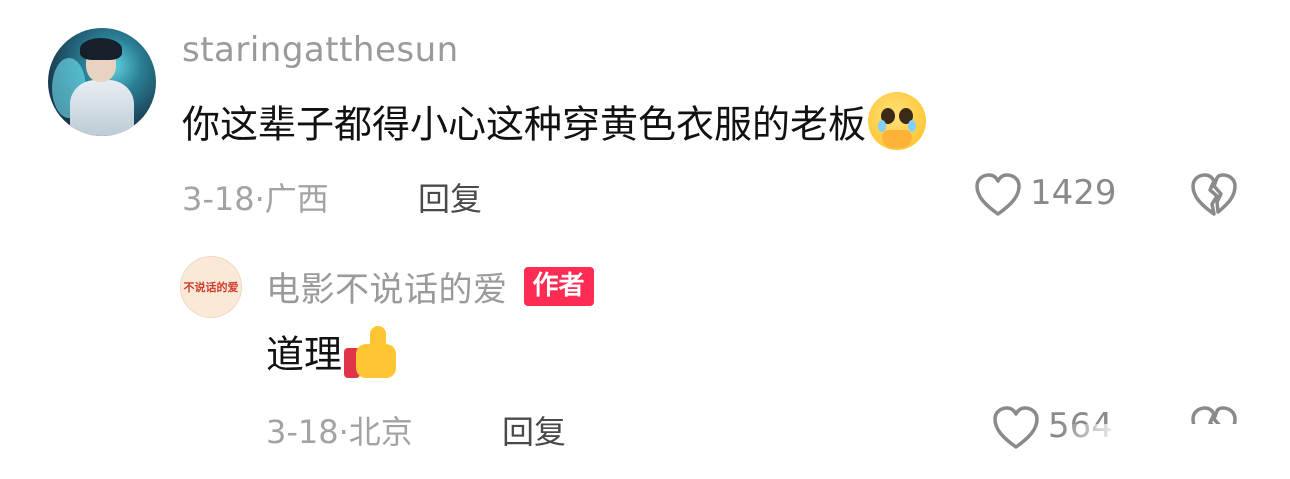  I want to click on reply-button: 回复, so click(450, 197).